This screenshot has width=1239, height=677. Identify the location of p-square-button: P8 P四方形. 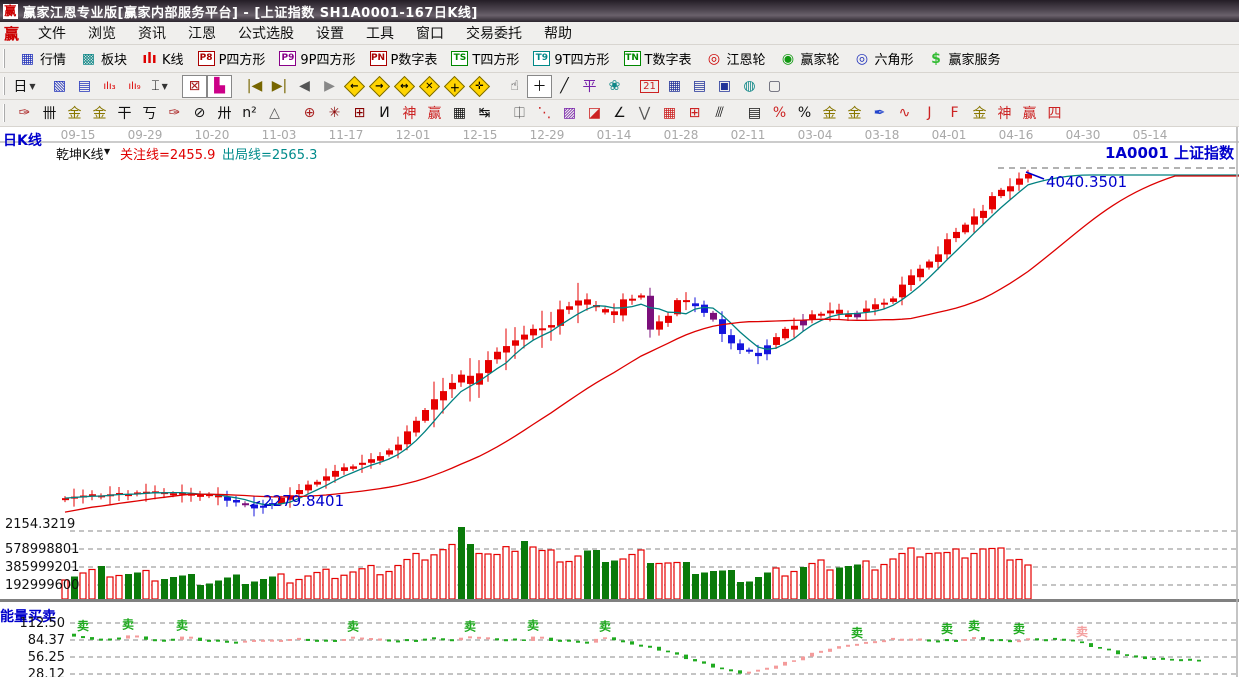
(232, 58).